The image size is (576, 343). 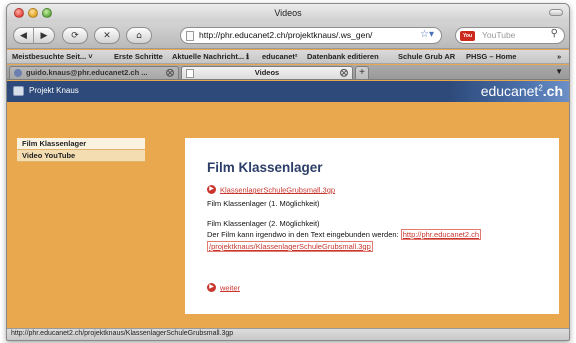 I want to click on bookmark-edit-database: Datenbank editieren, so click(x=343, y=56).